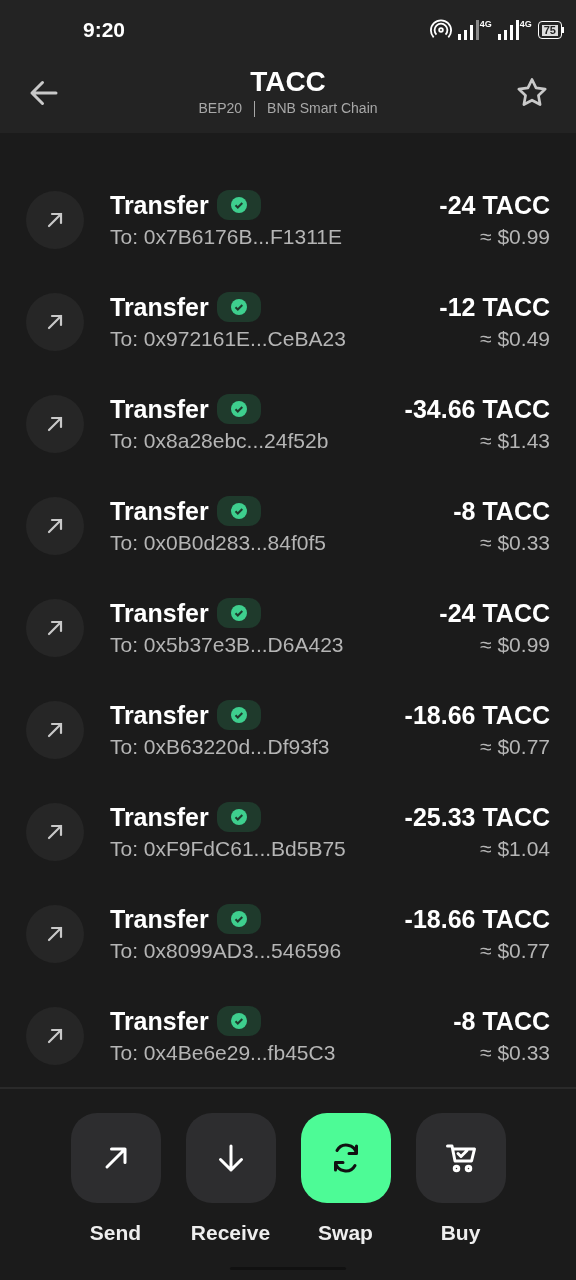 The image size is (576, 1280). Describe the element at coordinates (230, 1158) in the screenshot. I see `receive-button` at that location.